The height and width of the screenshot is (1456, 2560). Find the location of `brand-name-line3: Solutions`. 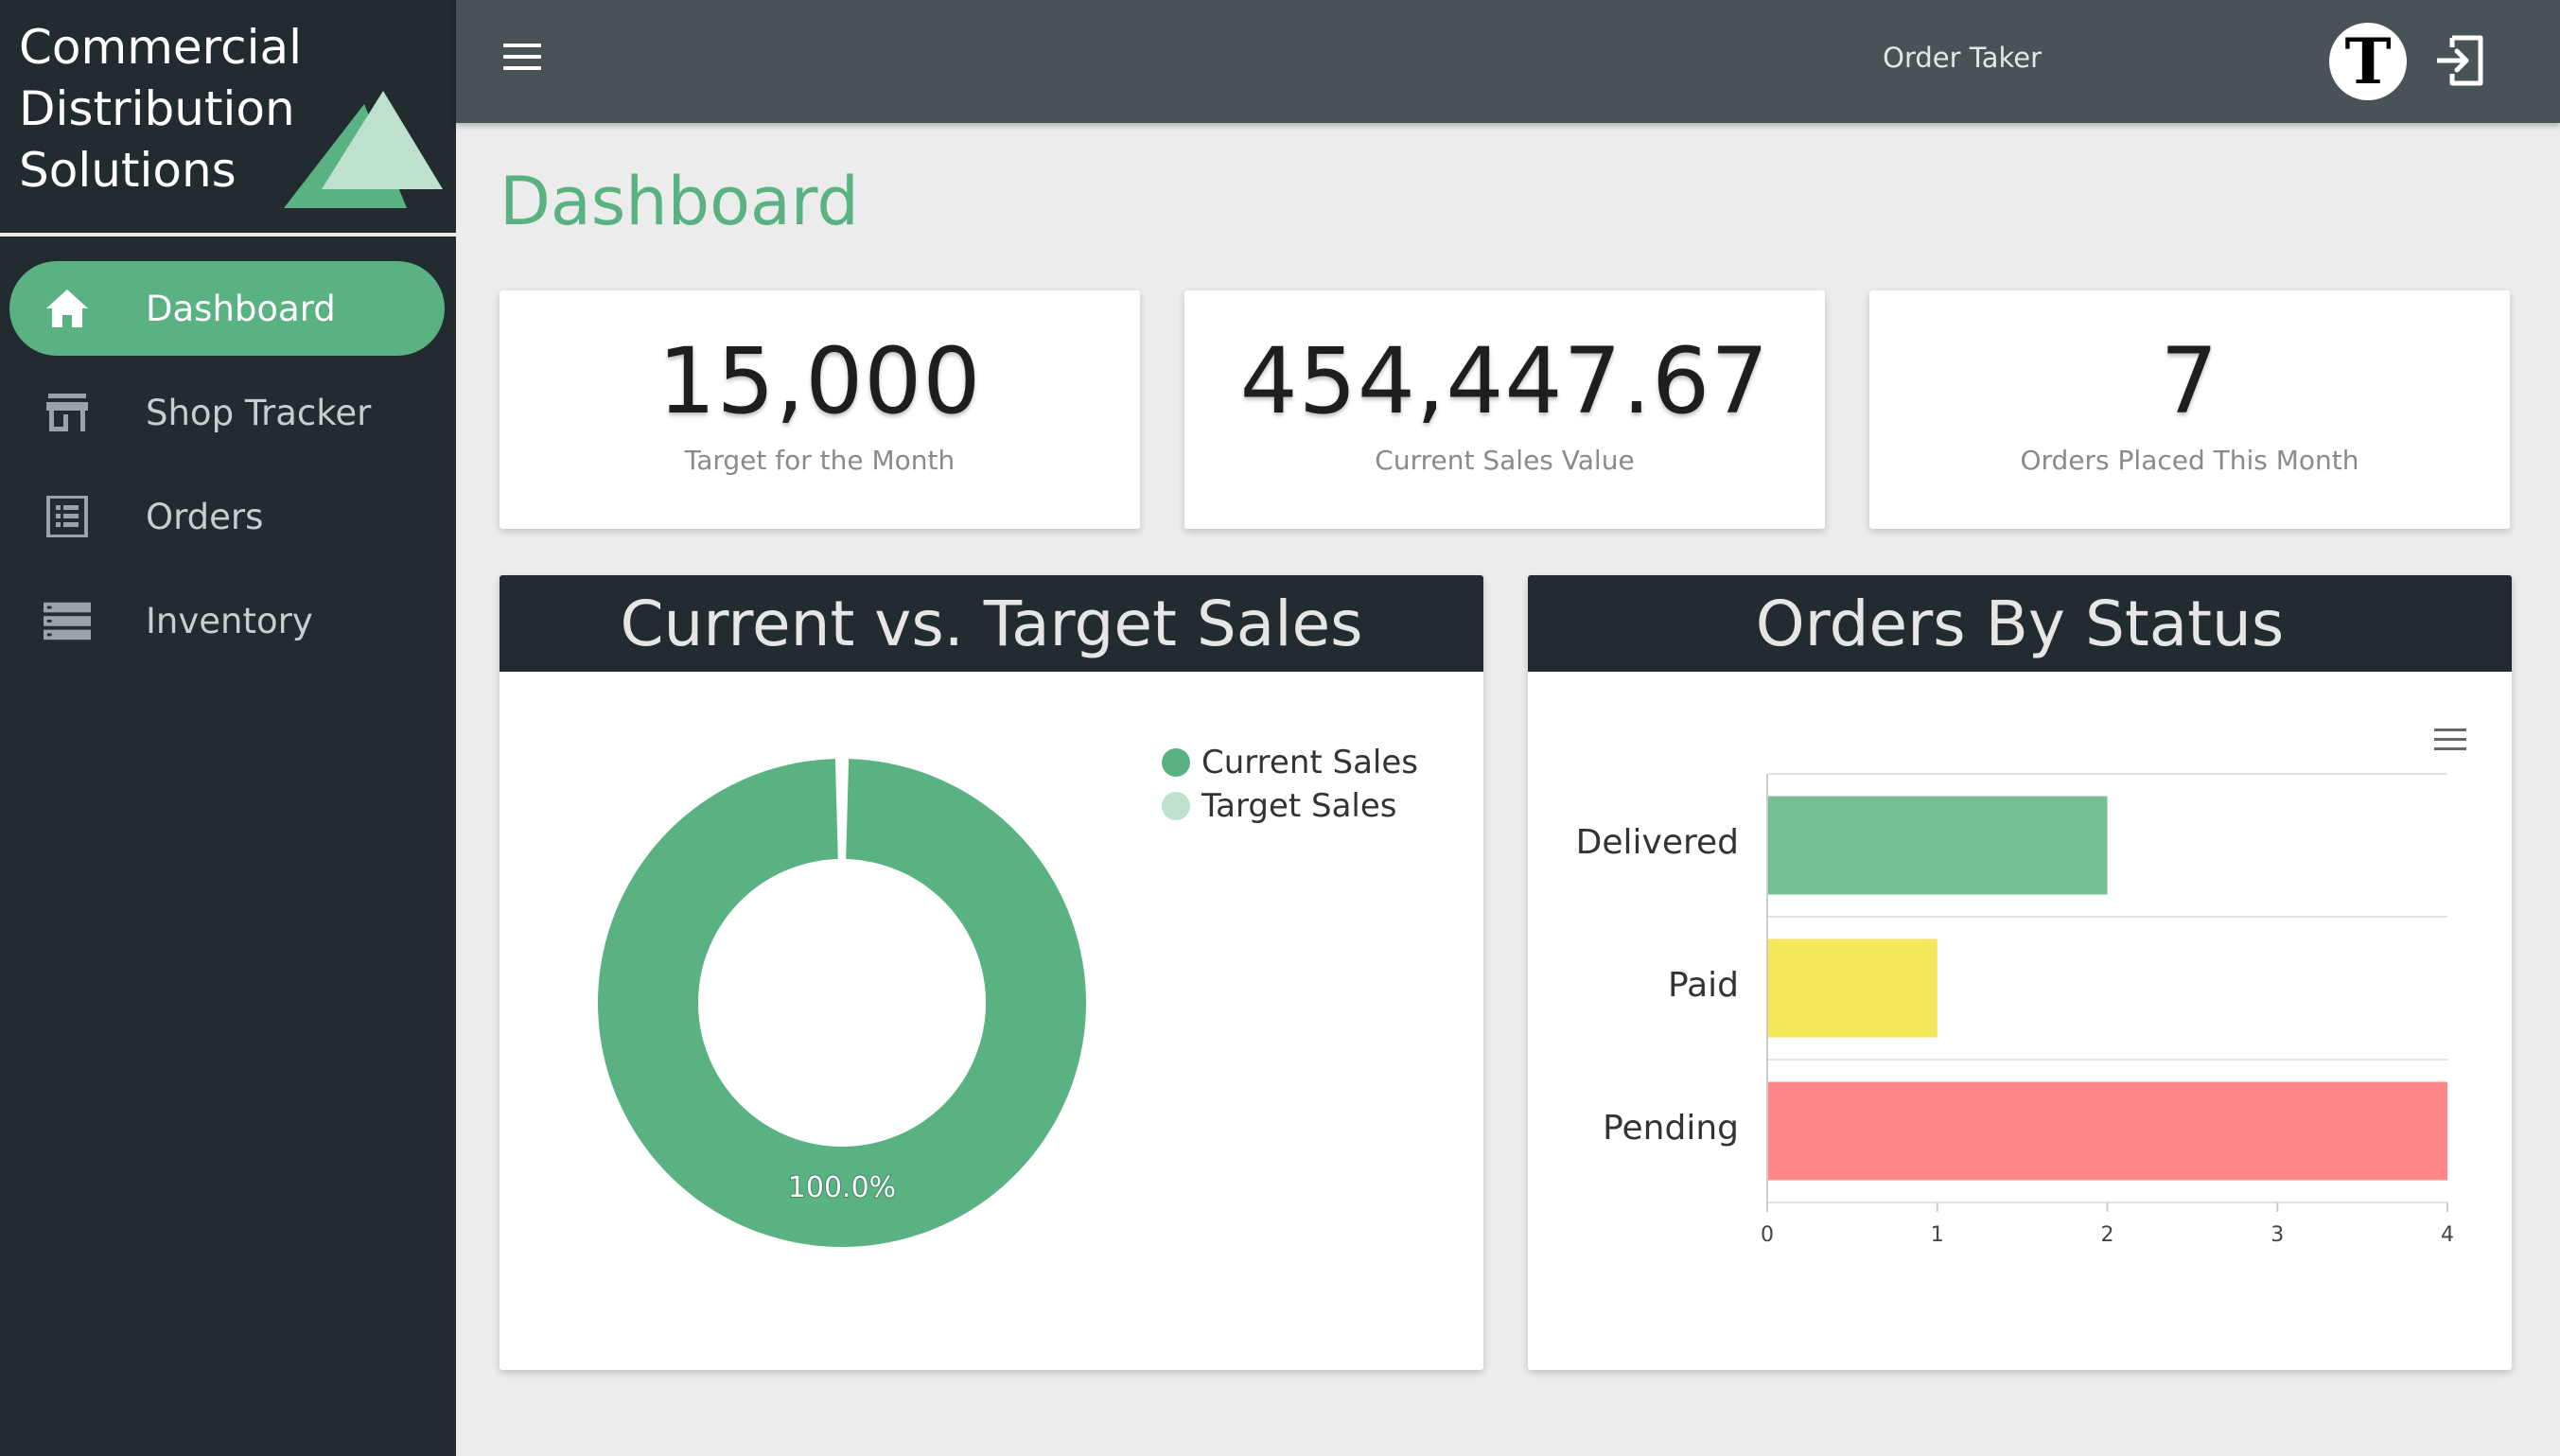

brand-name-line3: Solutions is located at coordinates (128, 170).